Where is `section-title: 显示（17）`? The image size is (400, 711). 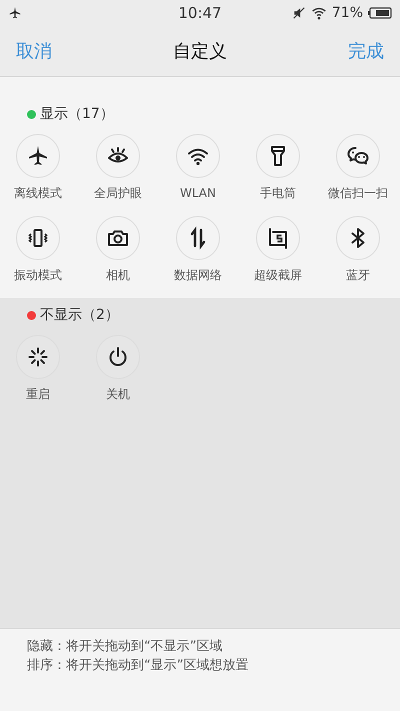
section-title: 显示（17） is located at coordinates (77, 114).